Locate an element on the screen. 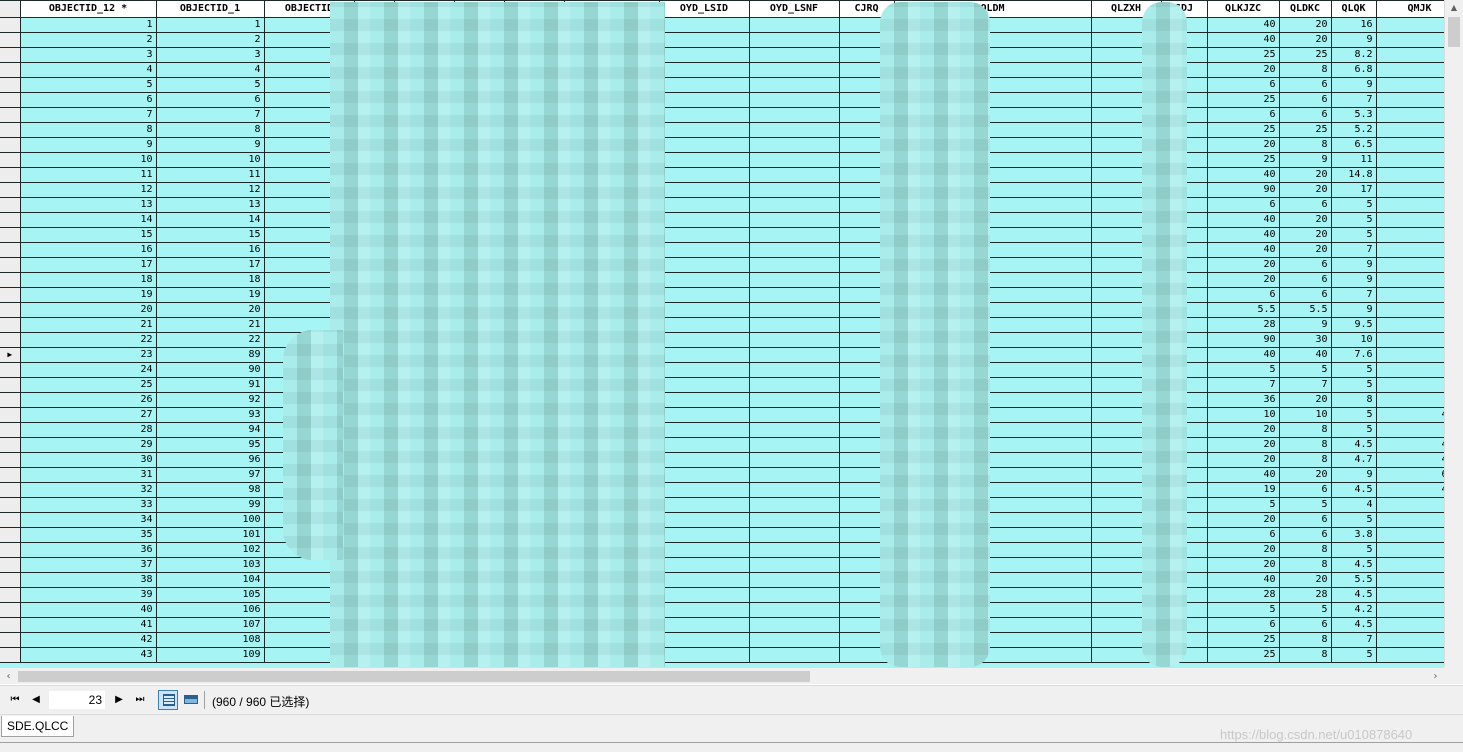 This screenshot has height=752, width=1463. cell-qlqk: 4.5 is located at coordinates (1354, 595).